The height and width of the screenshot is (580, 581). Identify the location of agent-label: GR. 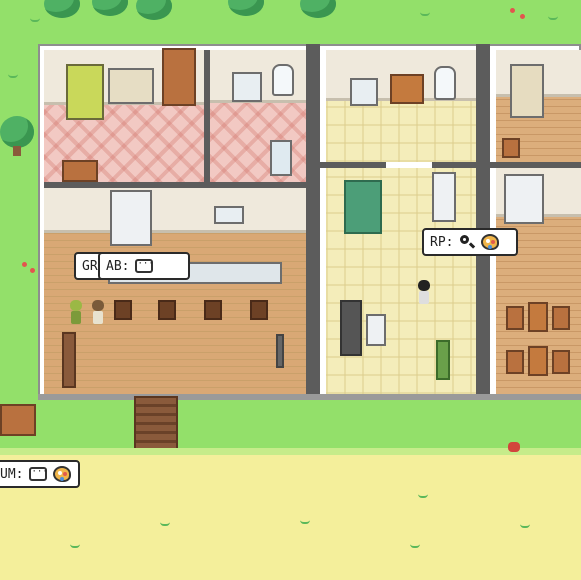
(90, 266).